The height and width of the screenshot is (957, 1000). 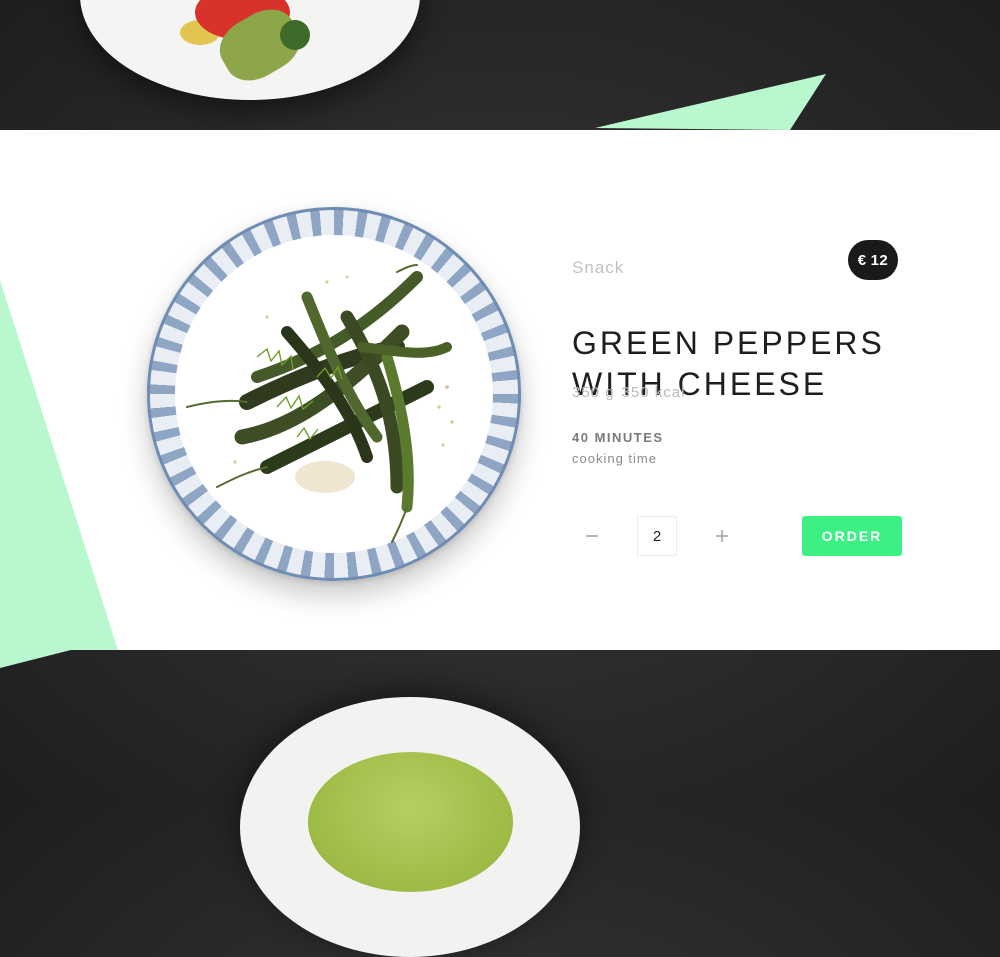 I want to click on decrease-quantity-button, so click(x=592, y=536).